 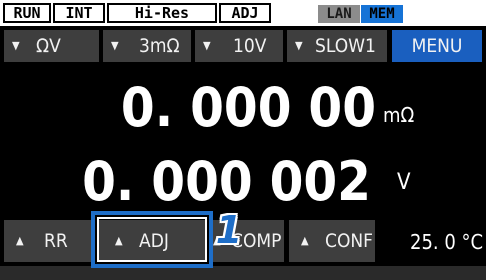 What do you see at coordinates (437, 46) in the screenshot?
I see `menu-button: MENU` at bounding box center [437, 46].